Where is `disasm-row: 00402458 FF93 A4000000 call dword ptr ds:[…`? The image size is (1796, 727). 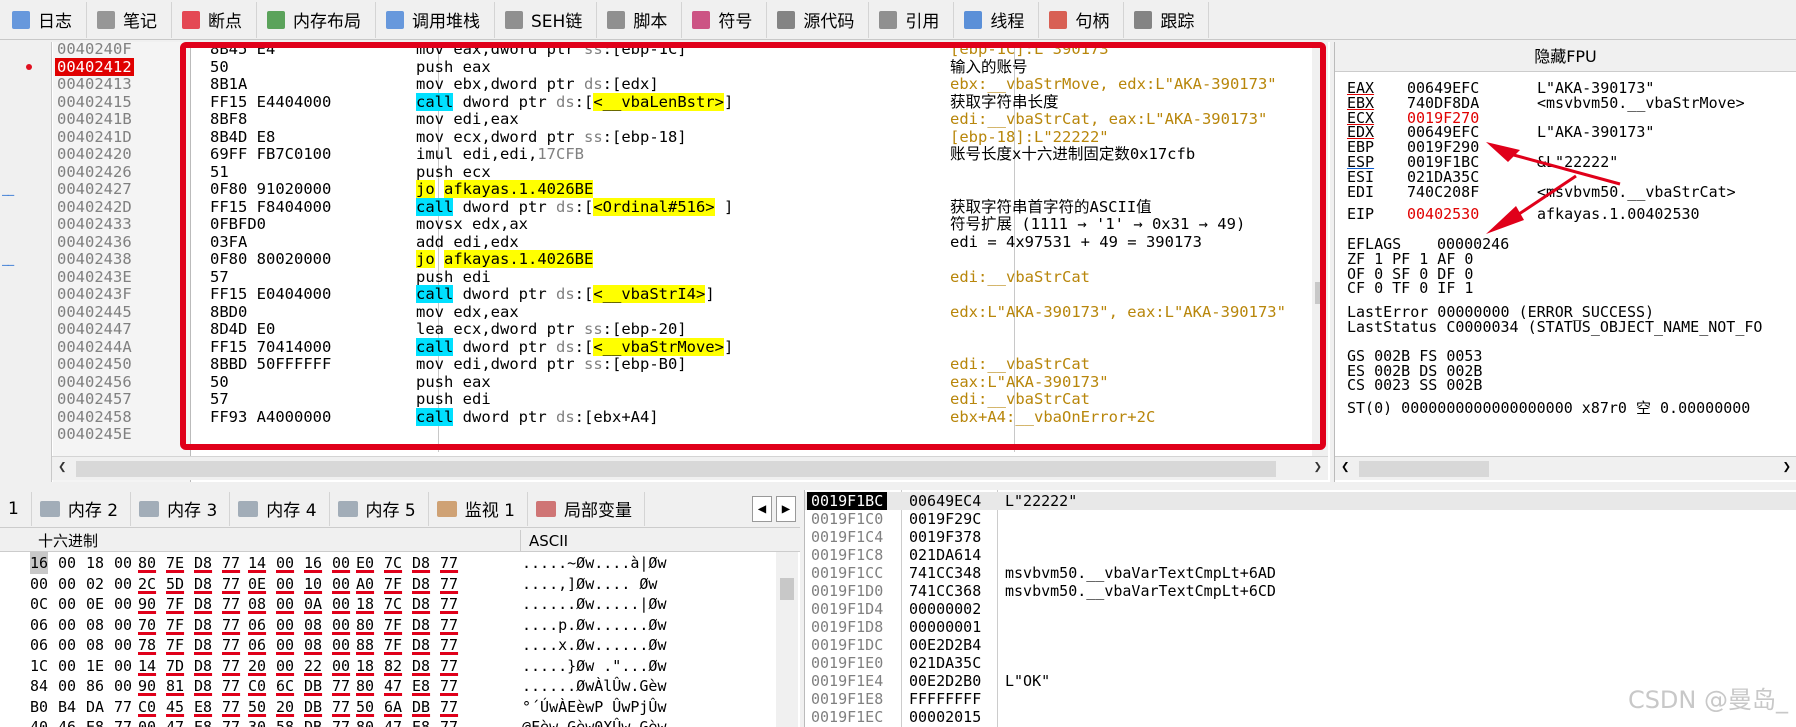
disasm-row: 00402458 FF93 A4000000 call dword ptr ds:[… is located at coordinates (665, 416).